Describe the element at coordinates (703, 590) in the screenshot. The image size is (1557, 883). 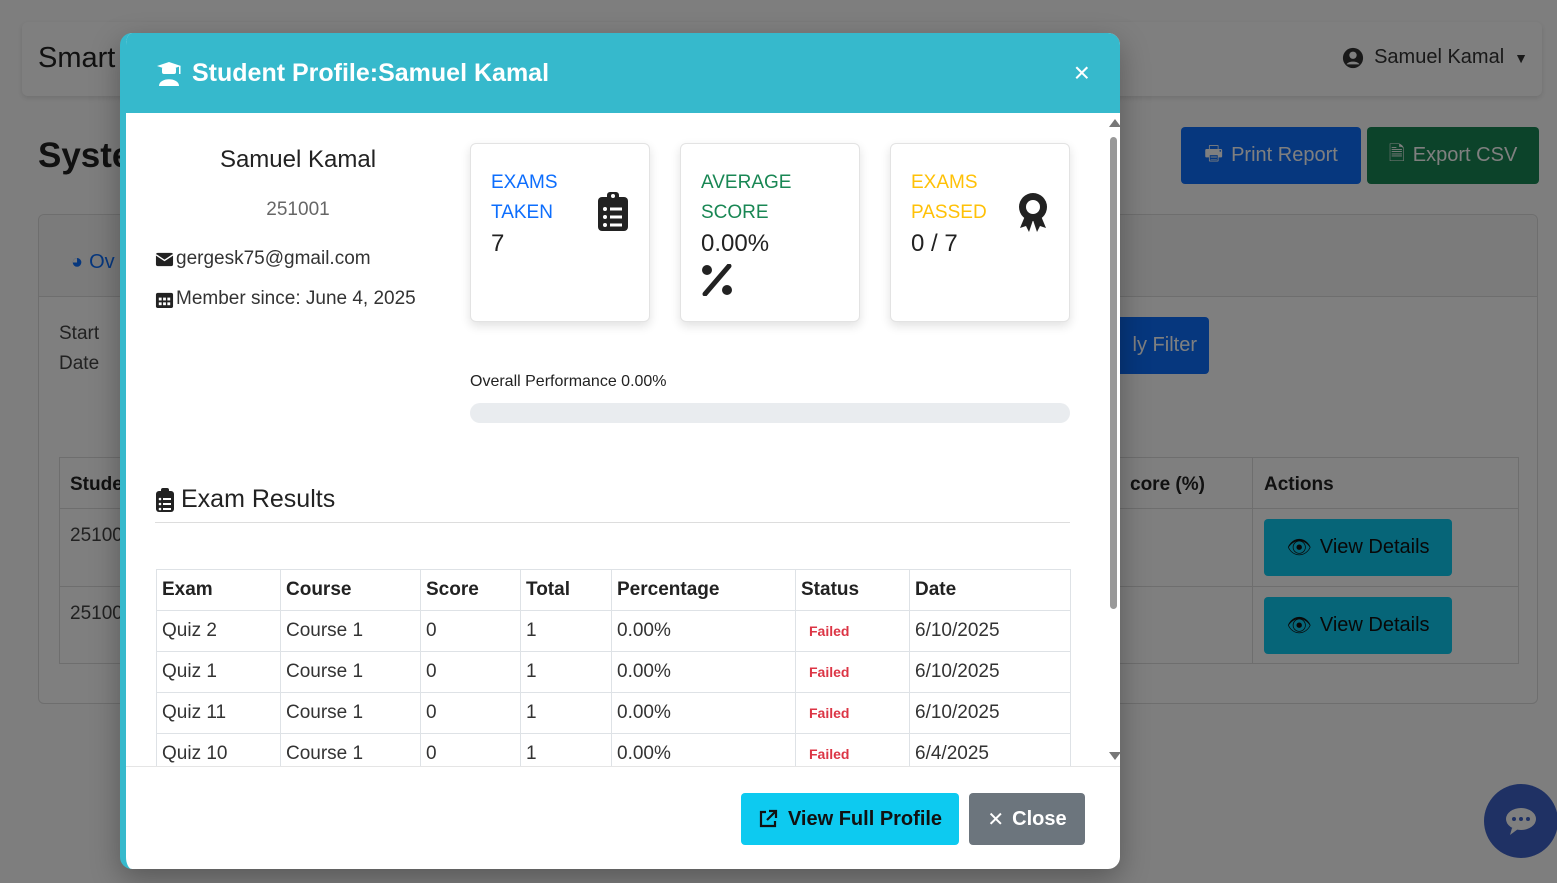
I see `column-header-percentage: Percentage` at that location.